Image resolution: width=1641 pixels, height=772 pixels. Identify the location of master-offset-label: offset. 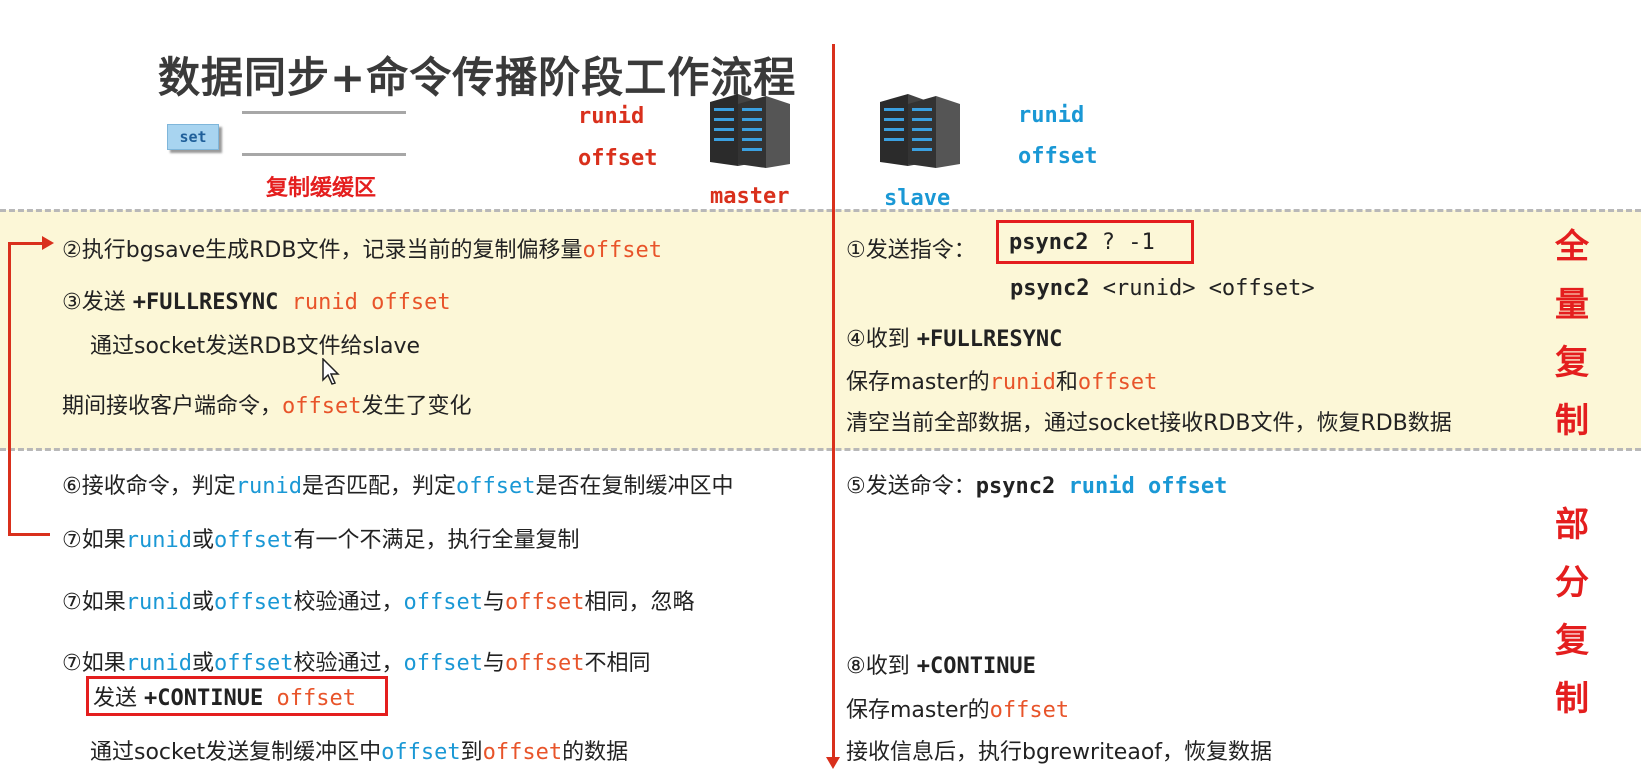
(618, 158).